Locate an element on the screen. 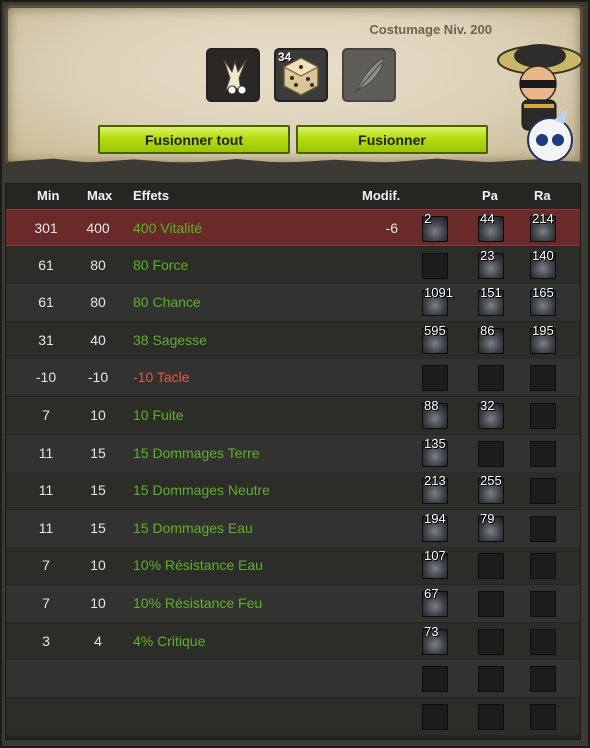  max-value: -10 is located at coordinates (98, 377).